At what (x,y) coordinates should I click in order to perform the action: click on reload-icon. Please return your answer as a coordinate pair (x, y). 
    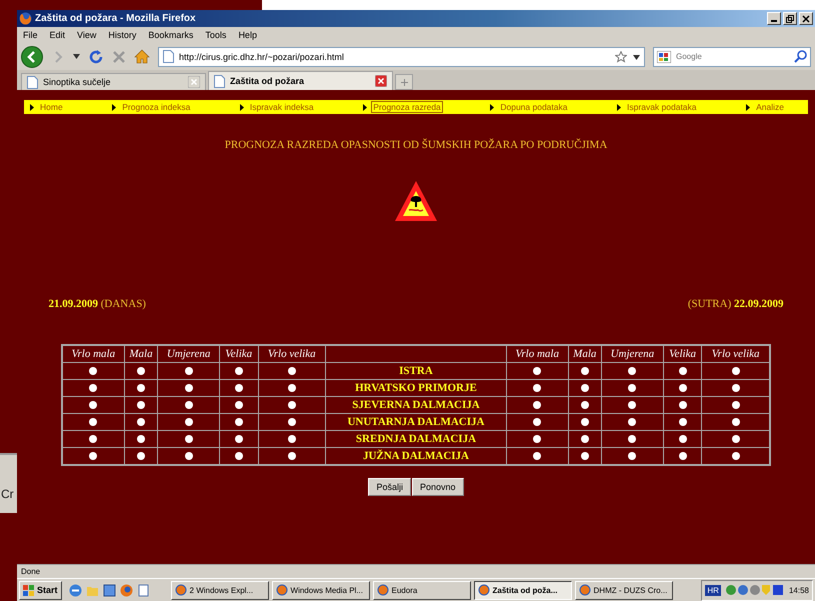
    Looking at the image, I should click on (96, 56).